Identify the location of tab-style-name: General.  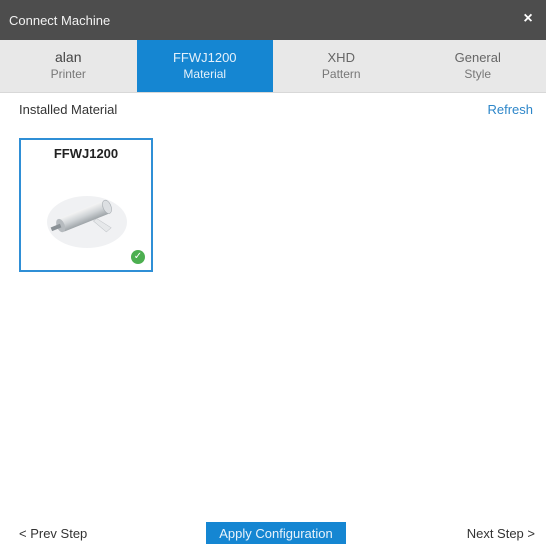
(478, 57).